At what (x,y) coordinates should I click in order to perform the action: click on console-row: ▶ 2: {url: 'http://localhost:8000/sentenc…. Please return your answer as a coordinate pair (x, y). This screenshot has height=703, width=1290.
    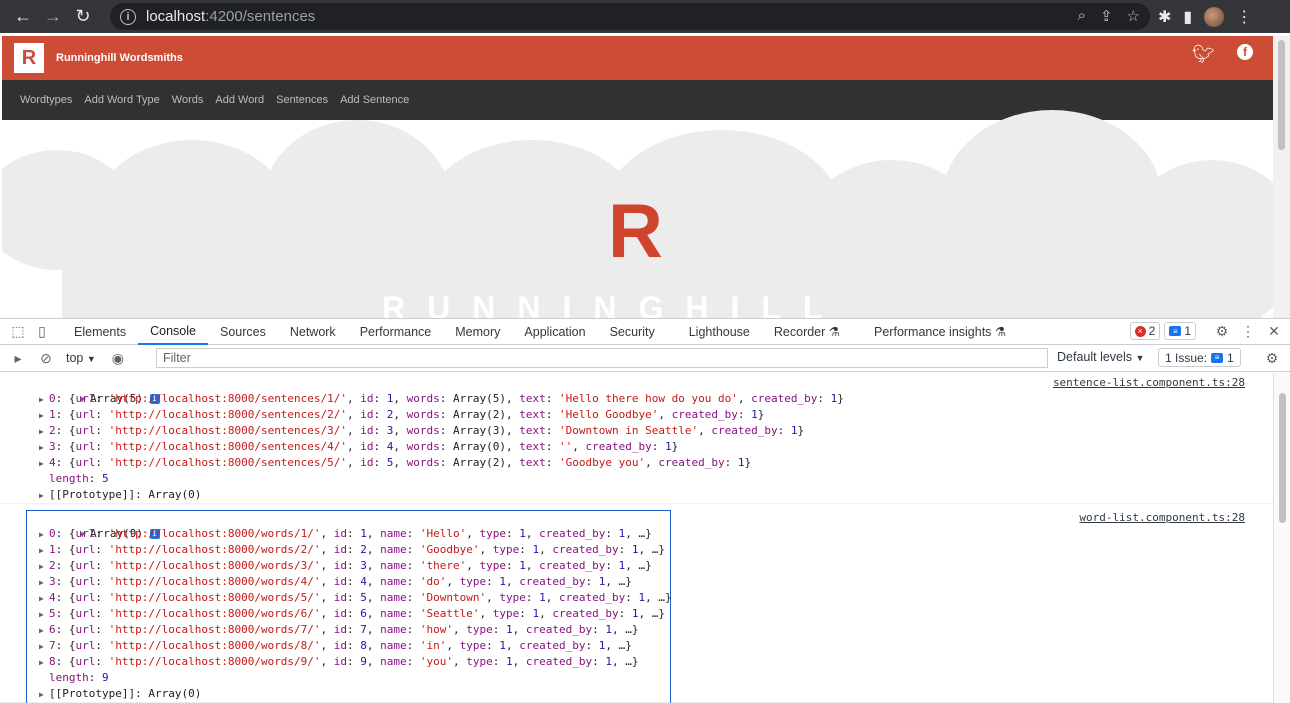
    Looking at the image, I should click on (636, 431).